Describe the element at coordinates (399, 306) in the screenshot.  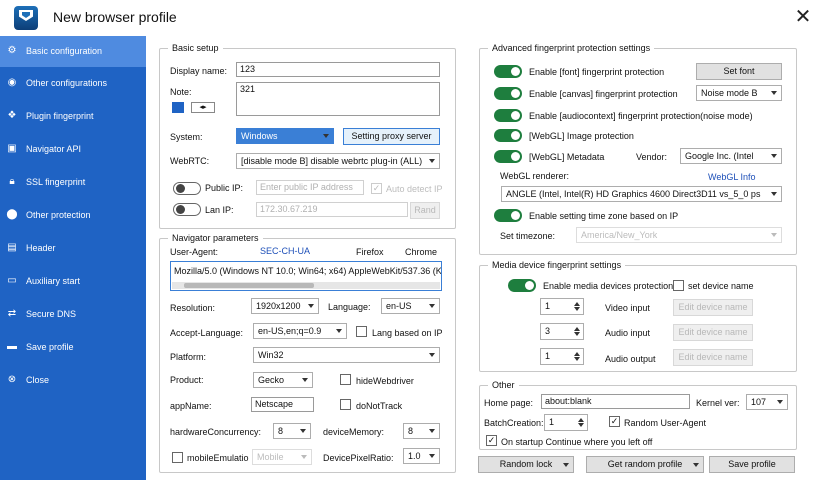
I see `language-value: en-US` at that location.